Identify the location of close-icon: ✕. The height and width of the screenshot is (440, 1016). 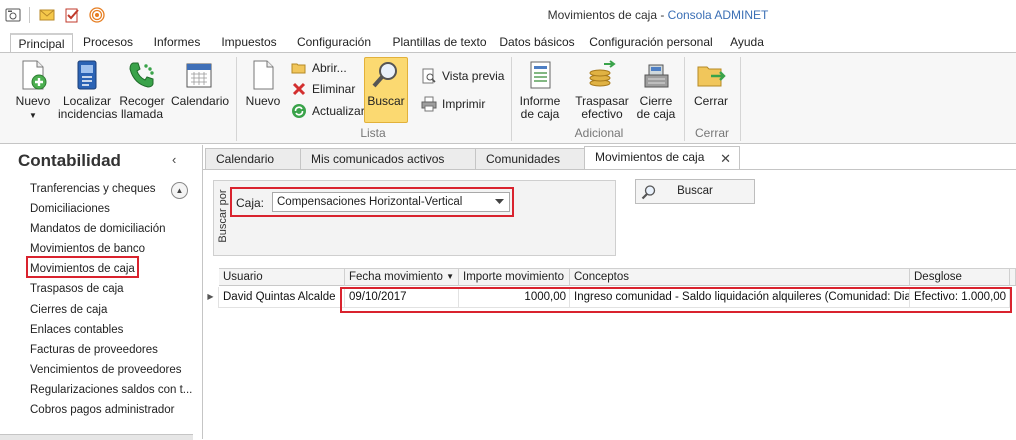
(725, 159).